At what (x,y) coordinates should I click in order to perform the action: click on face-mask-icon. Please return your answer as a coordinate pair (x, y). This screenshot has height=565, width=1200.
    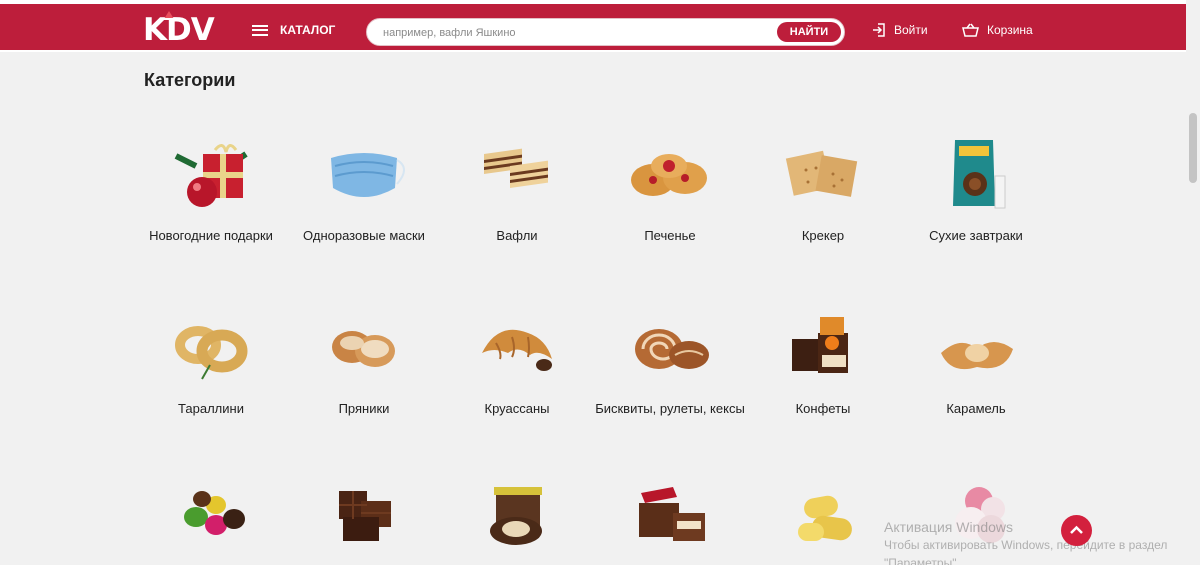
    Looking at the image, I should click on (368, 175).